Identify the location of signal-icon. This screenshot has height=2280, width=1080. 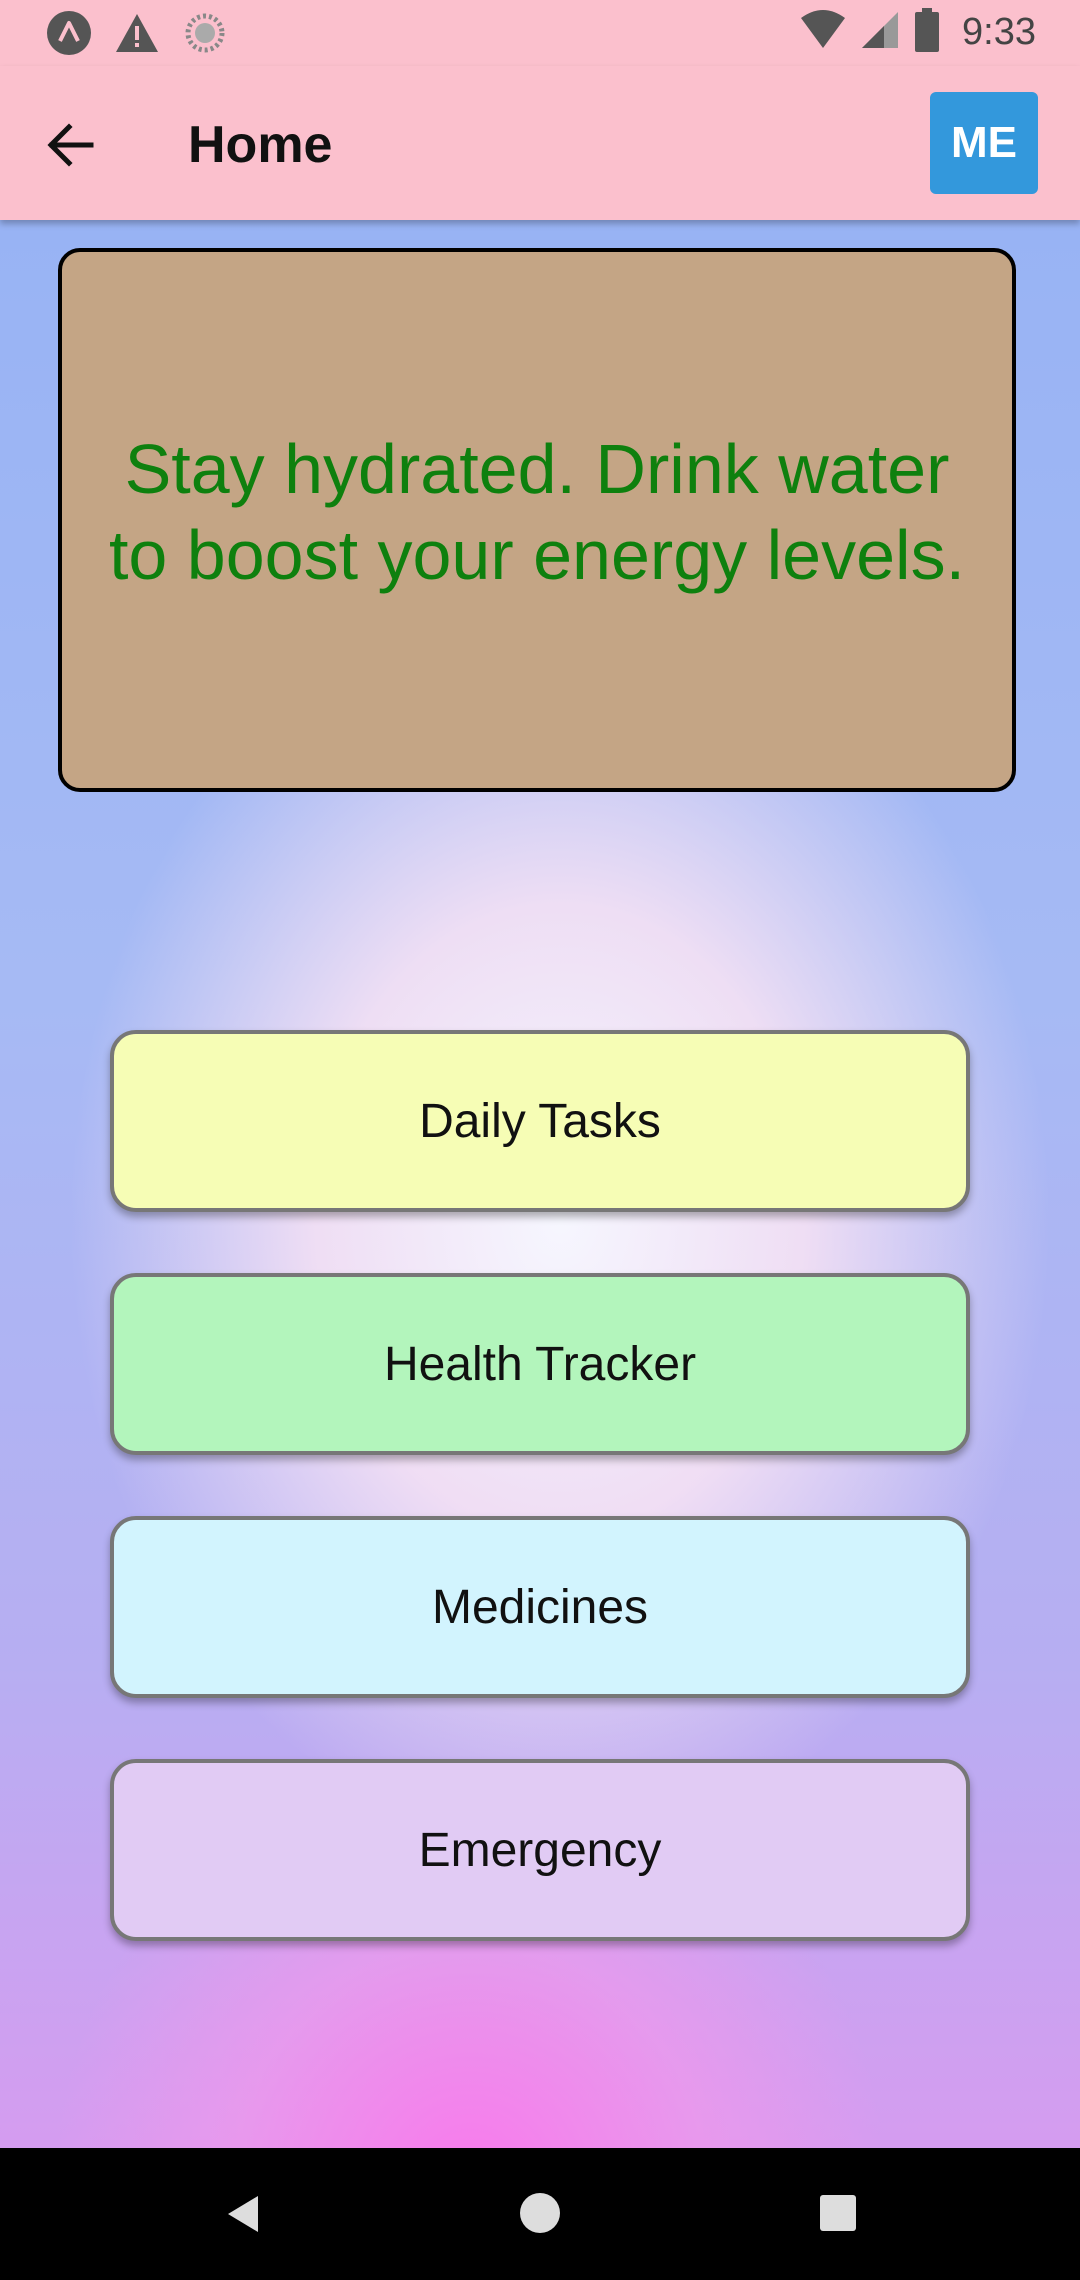
(880, 32).